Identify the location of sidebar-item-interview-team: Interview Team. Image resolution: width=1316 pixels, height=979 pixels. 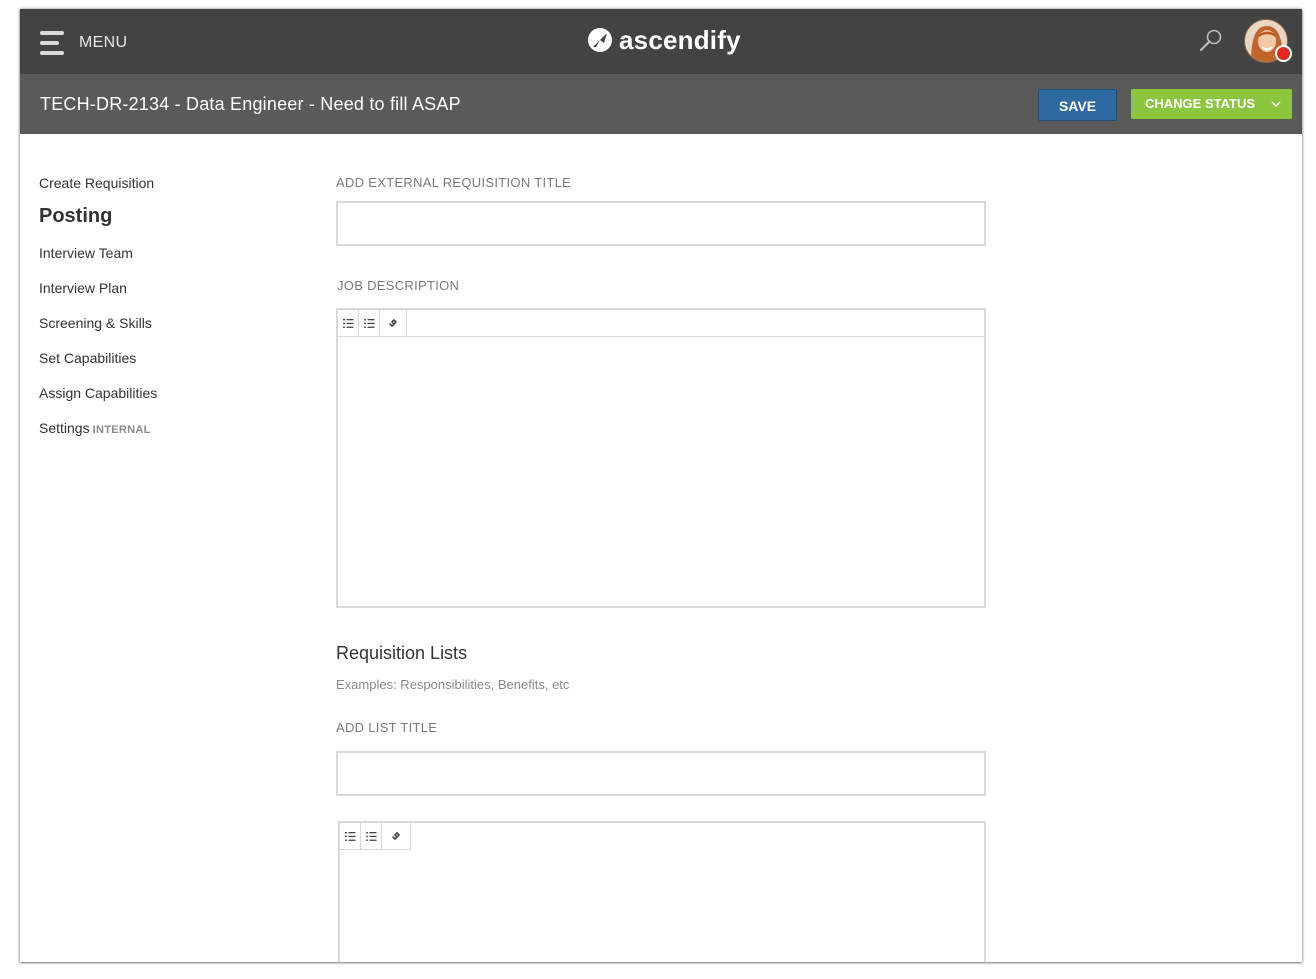
(86, 253).